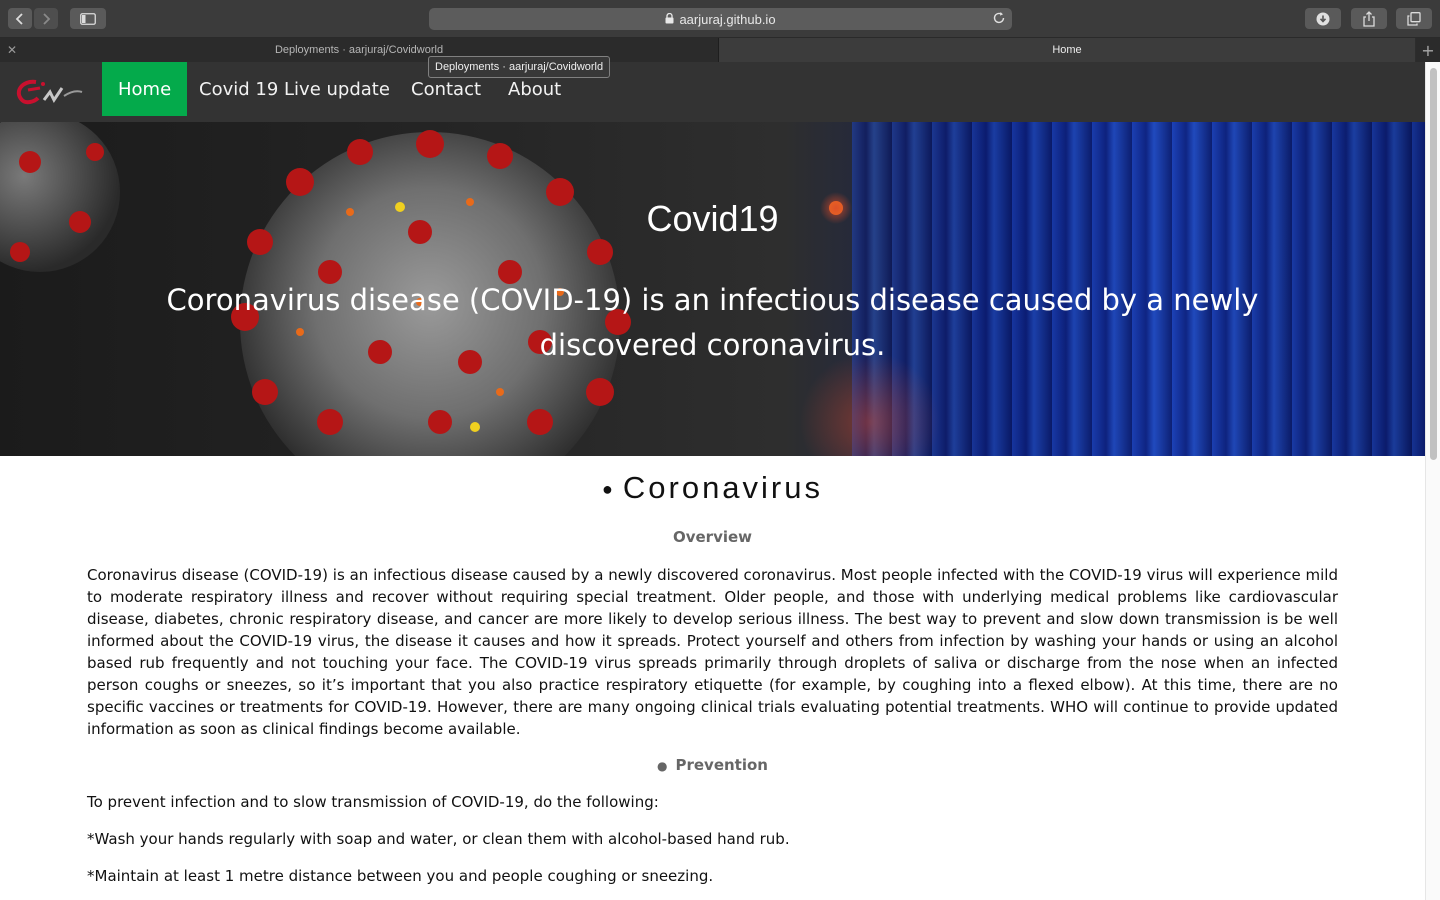  I want to click on nav-live-update: Covid 19 Live update, so click(294, 89).